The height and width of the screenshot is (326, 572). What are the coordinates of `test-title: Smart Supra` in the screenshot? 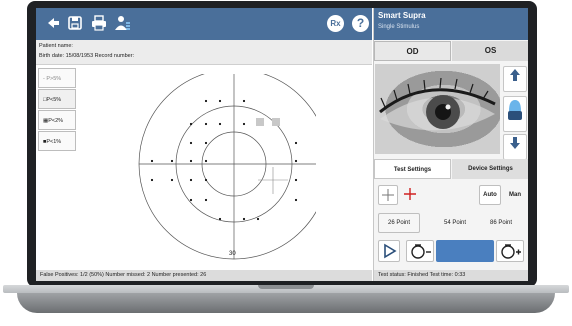 It's located at (402, 15).